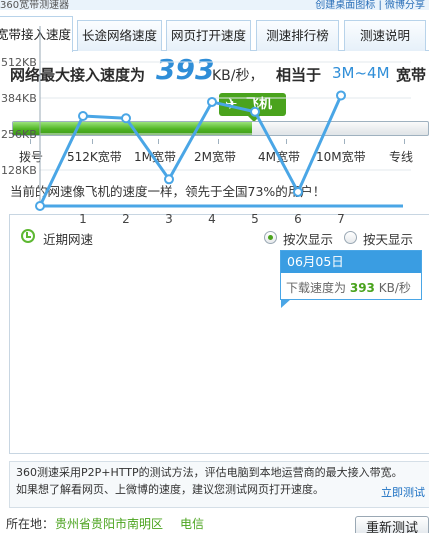 The image size is (429, 533). I want to click on tab-page-open: 网页打开速度, so click(208, 35).